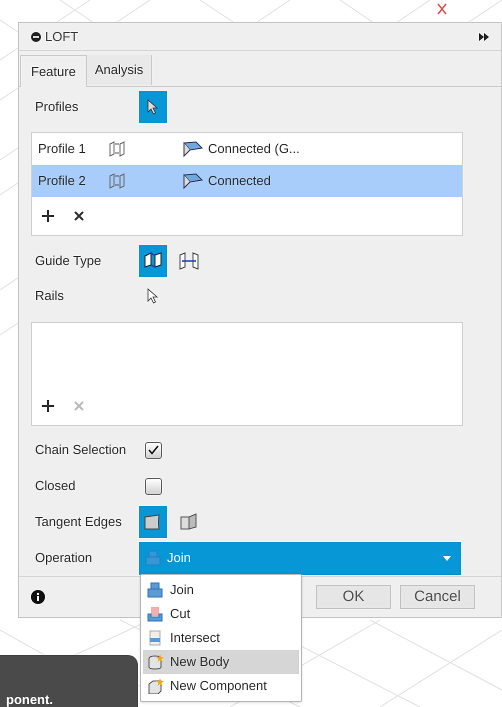  Describe the element at coordinates (153, 522) in the screenshot. I see `tangent-edges-option` at that location.